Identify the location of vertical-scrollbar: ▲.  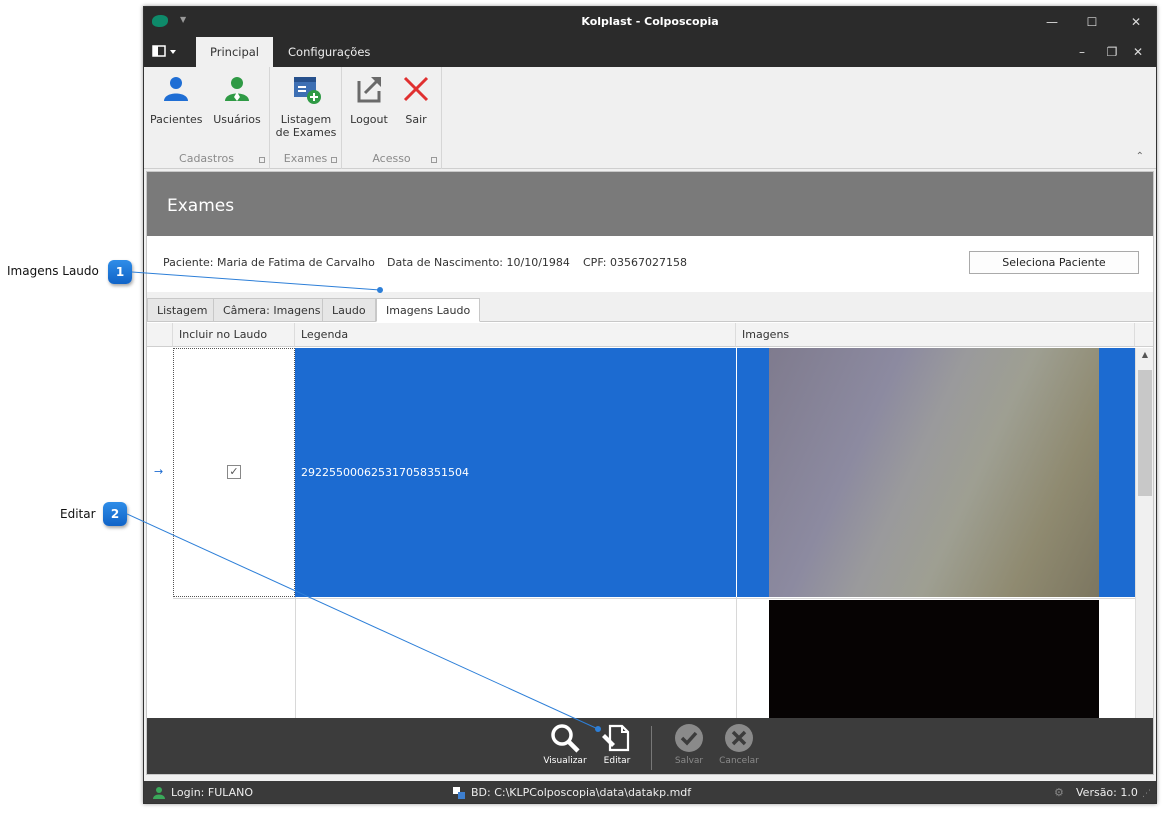
(1144, 533).